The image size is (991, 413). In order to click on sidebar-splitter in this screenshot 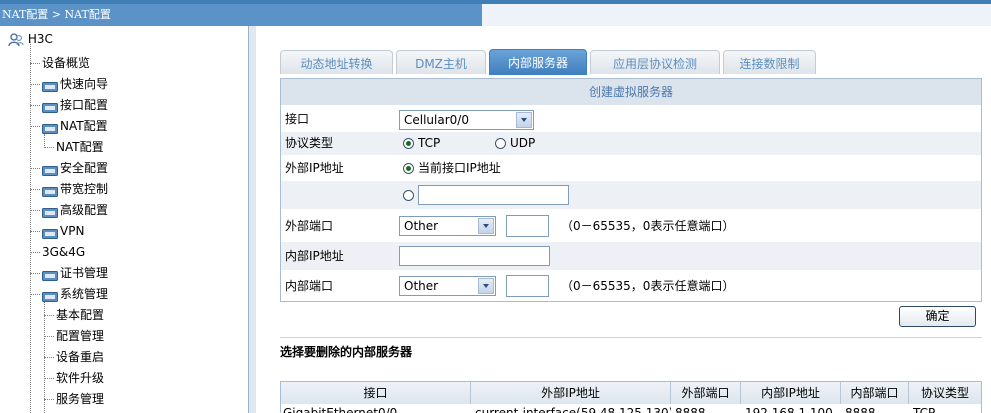, I will do `click(252, 219)`.